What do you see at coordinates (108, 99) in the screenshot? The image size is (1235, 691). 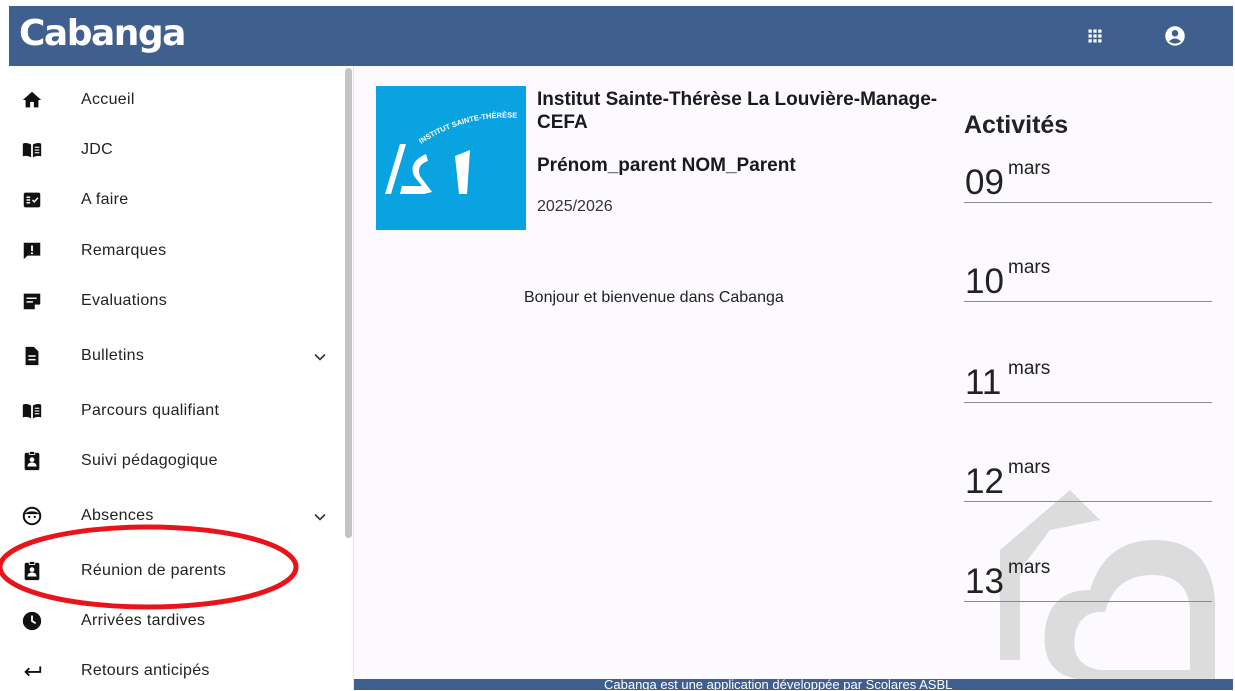 I see `sidebar-item-label: Accueil` at bounding box center [108, 99].